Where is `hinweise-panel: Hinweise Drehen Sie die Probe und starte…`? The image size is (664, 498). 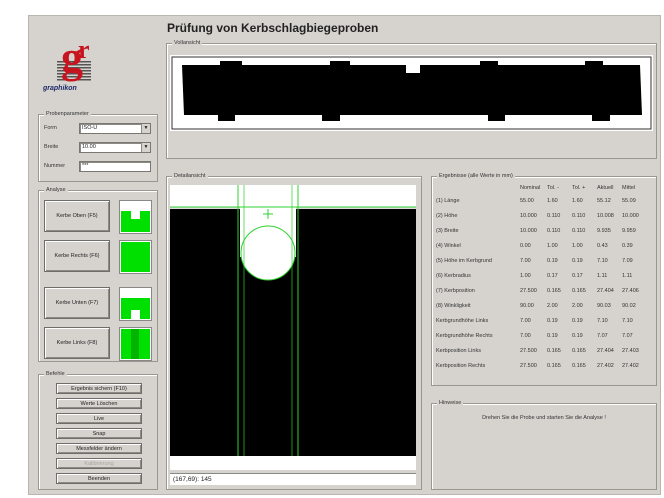 hinweise-panel: Hinweise Drehen Sie die Probe und starte… is located at coordinates (544, 445).